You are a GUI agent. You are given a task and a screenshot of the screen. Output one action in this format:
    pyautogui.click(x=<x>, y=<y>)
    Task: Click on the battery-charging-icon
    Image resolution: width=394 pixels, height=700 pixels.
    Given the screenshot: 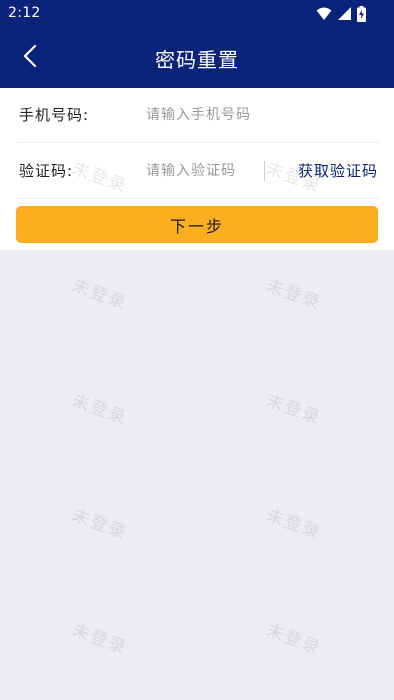 What is the action you would take?
    pyautogui.click(x=361, y=14)
    